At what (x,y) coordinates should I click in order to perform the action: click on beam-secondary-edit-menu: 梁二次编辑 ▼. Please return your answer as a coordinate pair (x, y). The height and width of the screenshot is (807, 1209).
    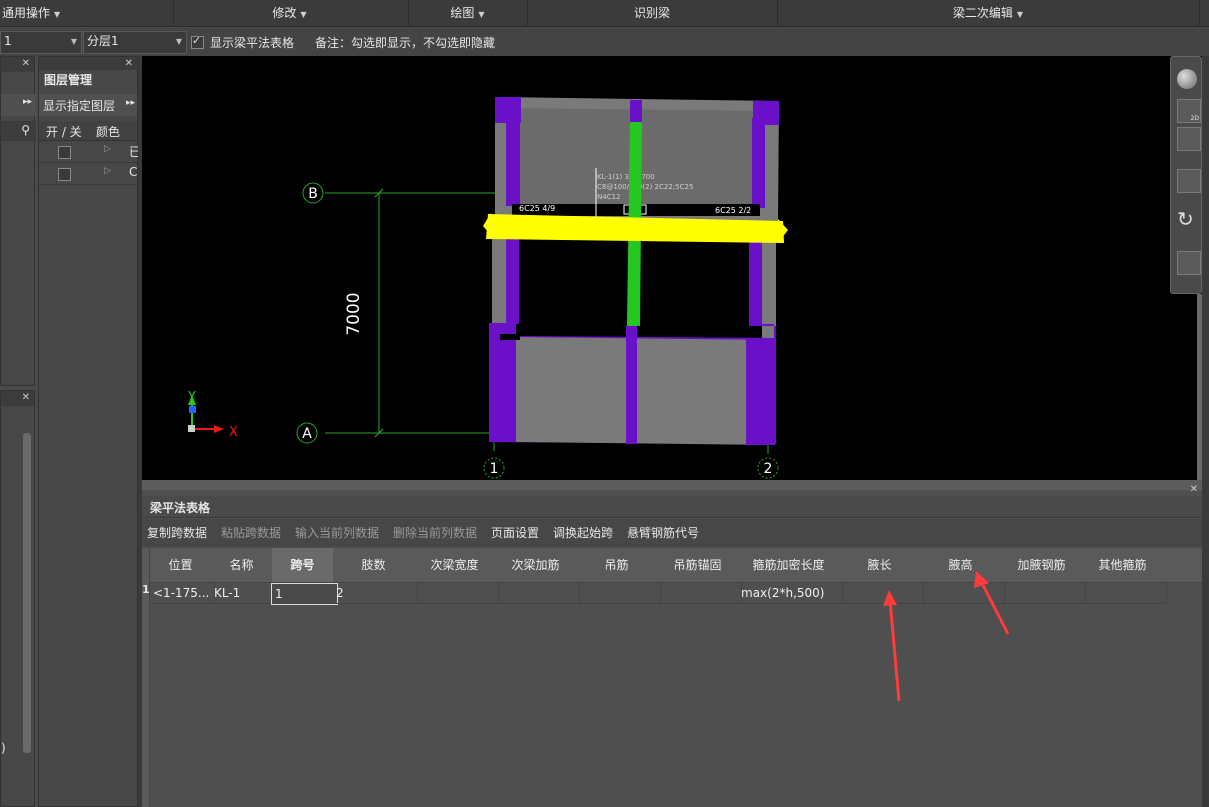
    Looking at the image, I should click on (988, 13).